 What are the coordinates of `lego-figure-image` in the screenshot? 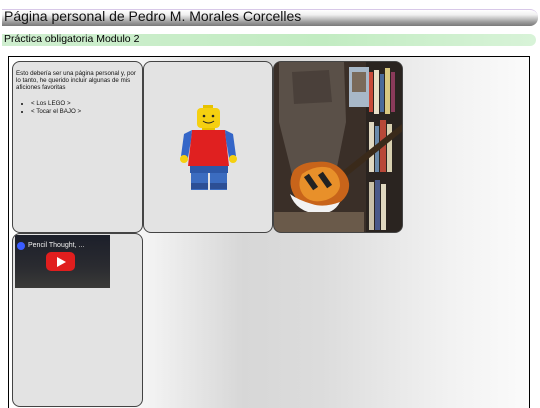 It's located at (208, 147).